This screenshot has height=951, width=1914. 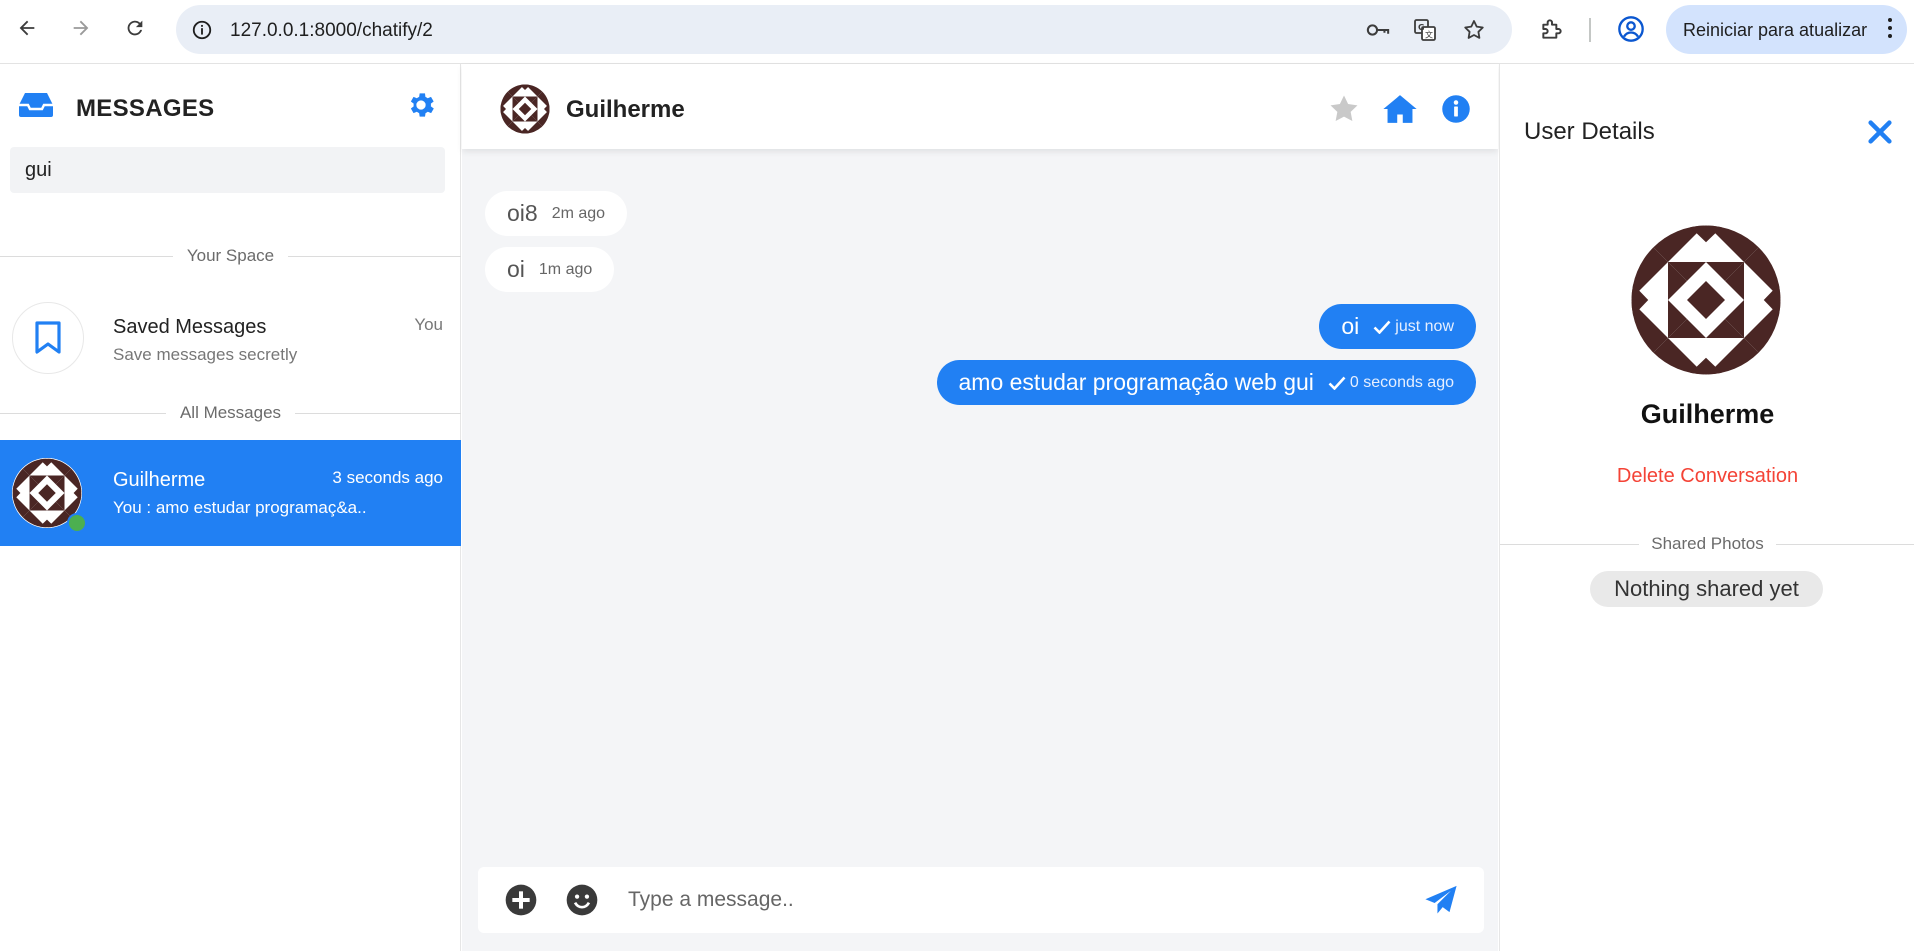 I want to click on message-time: just now, so click(x=1424, y=326).